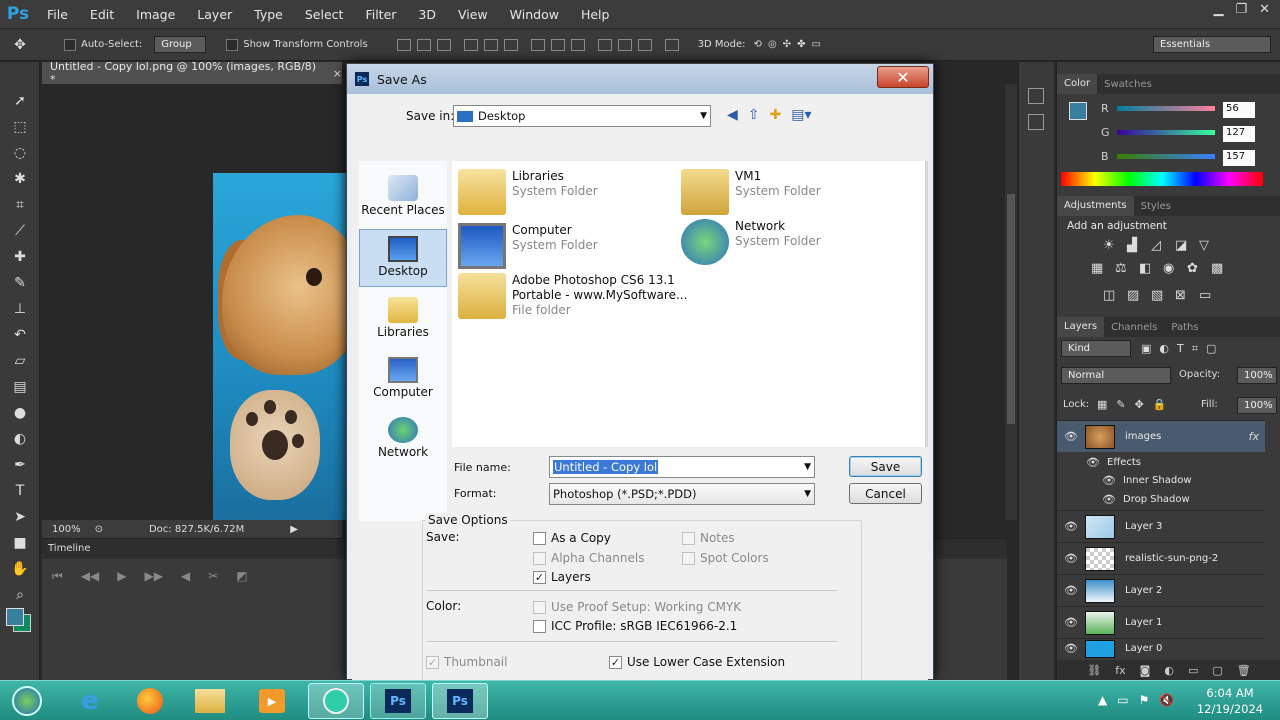 Image resolution: width=1280 pixels, height=720 pixels. I want to click on levels-icon: ▟, so click(1139, 245).